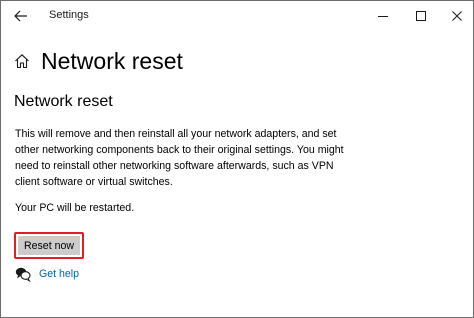 Image resolution: width=474 pixels, height=318 pixels. Describe the element at coordinates (237, 16) in the screenshot. I see `title-bar: Settings` at that location.